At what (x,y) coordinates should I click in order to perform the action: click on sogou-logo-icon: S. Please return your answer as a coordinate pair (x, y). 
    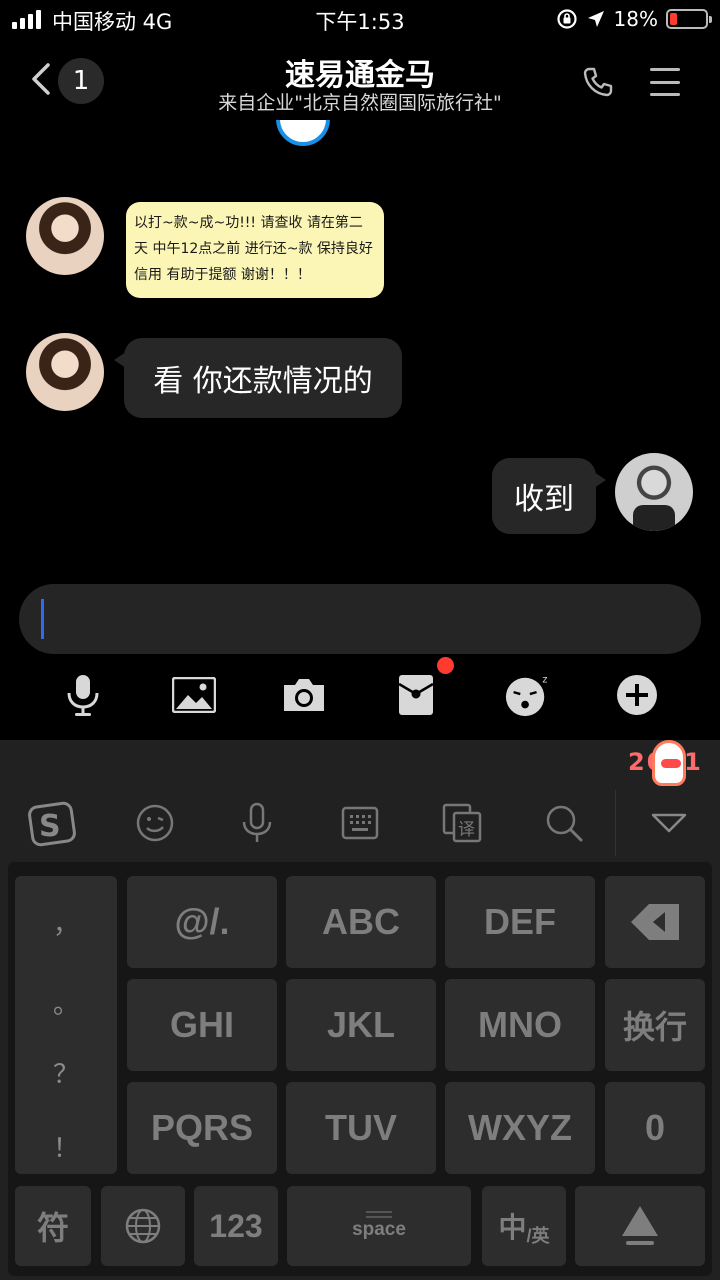
    Looking at the image, I should click on (52, 824).